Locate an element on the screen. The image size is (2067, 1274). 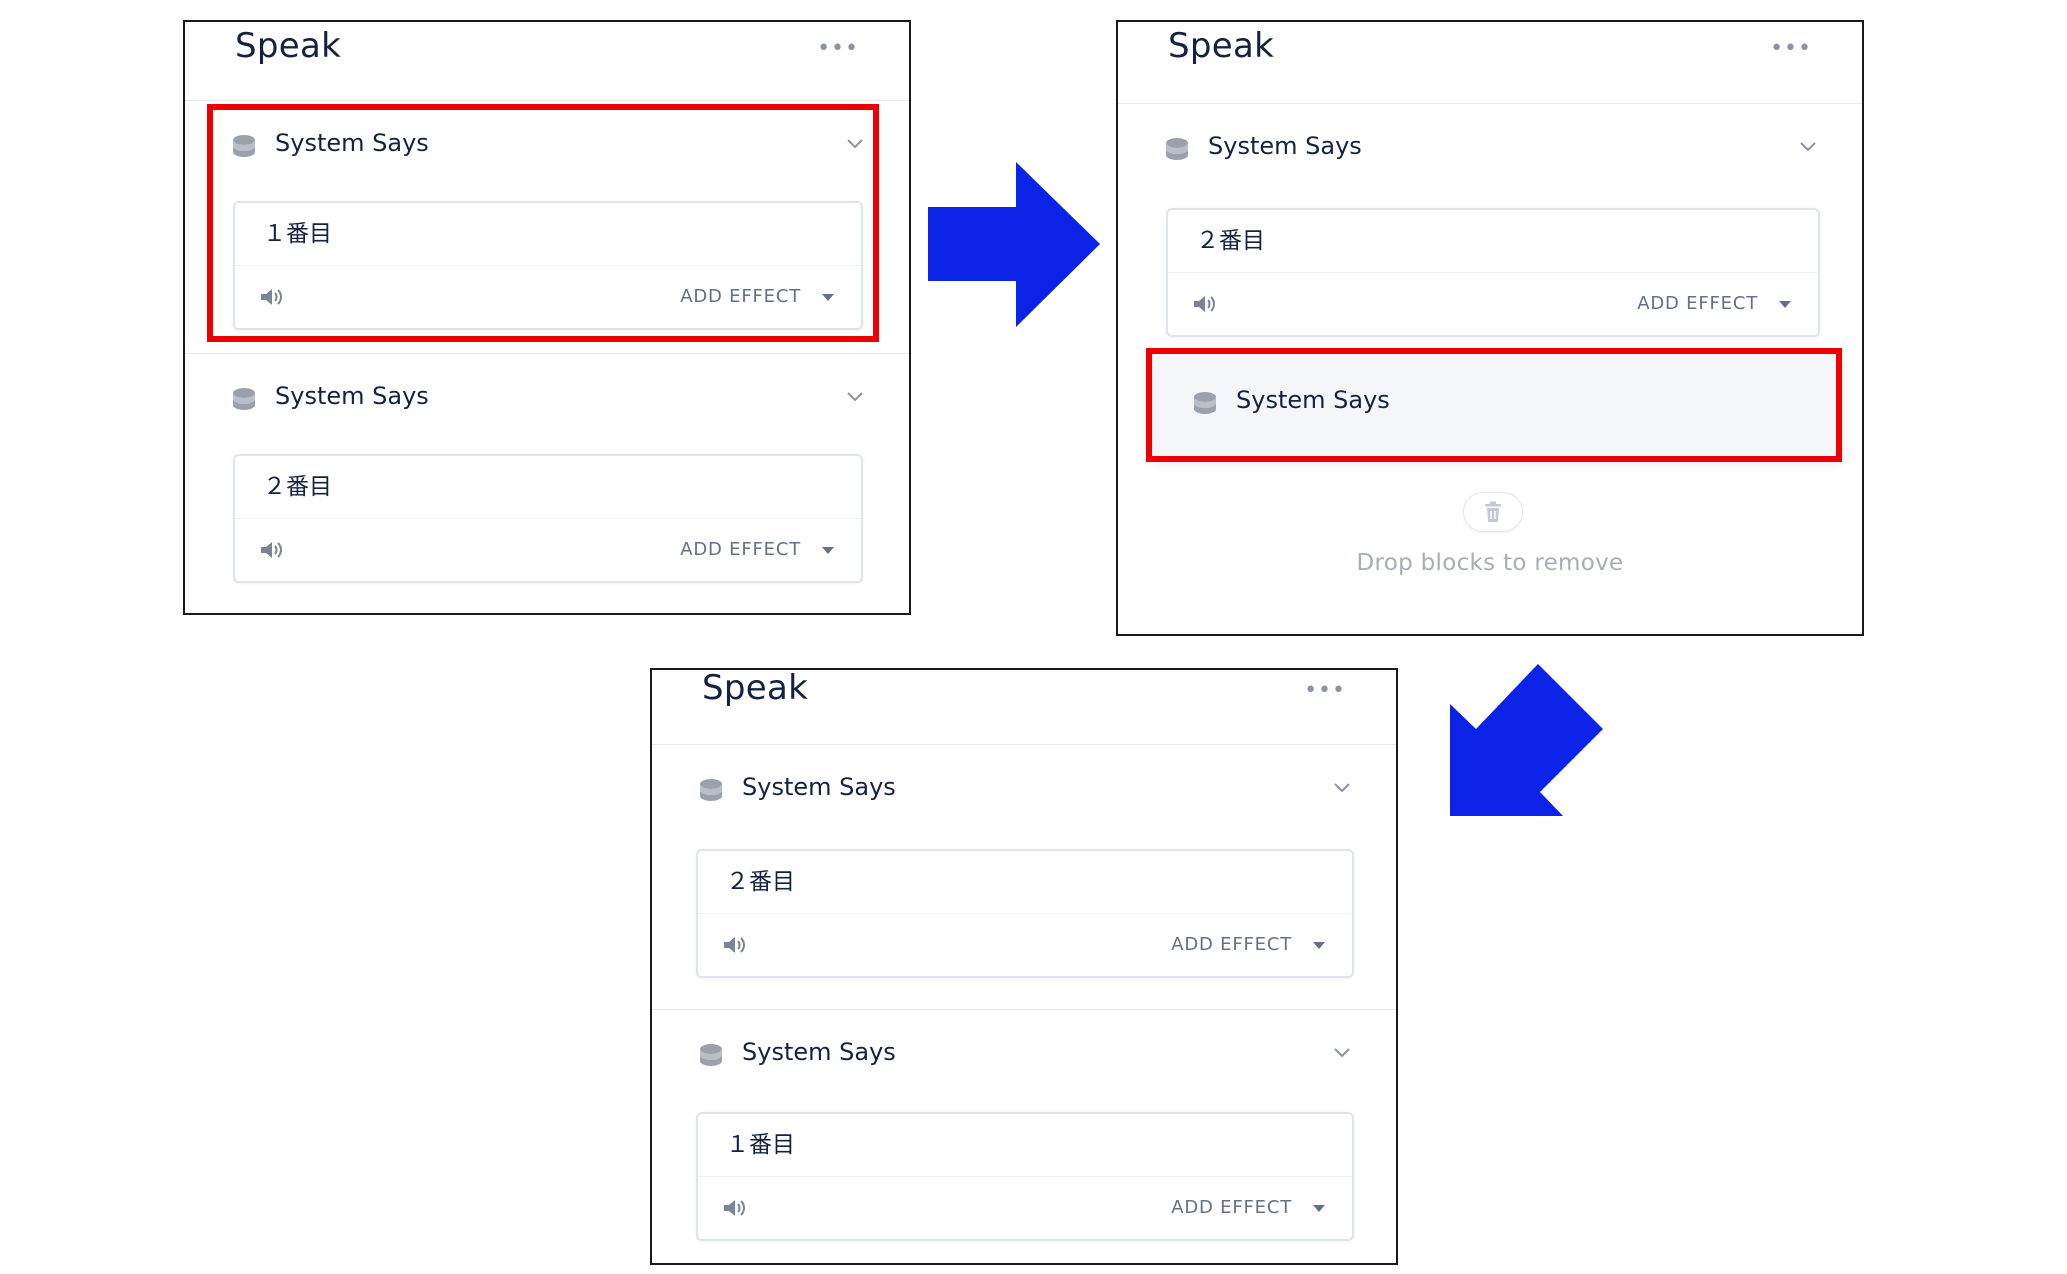
remove-drop-zone is located at coordinates (1493, 512).